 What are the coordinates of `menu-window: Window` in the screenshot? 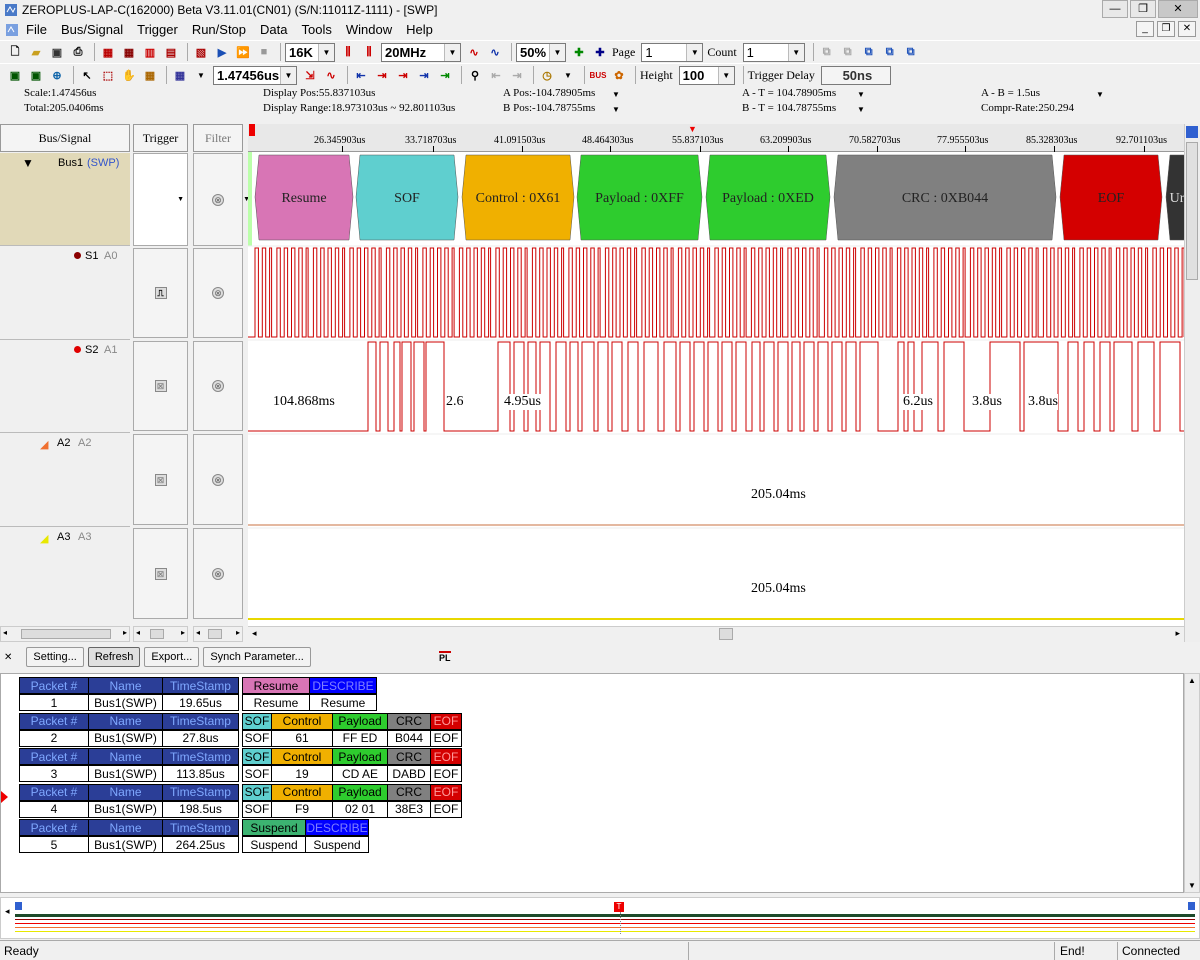 It's located at (369, 29).